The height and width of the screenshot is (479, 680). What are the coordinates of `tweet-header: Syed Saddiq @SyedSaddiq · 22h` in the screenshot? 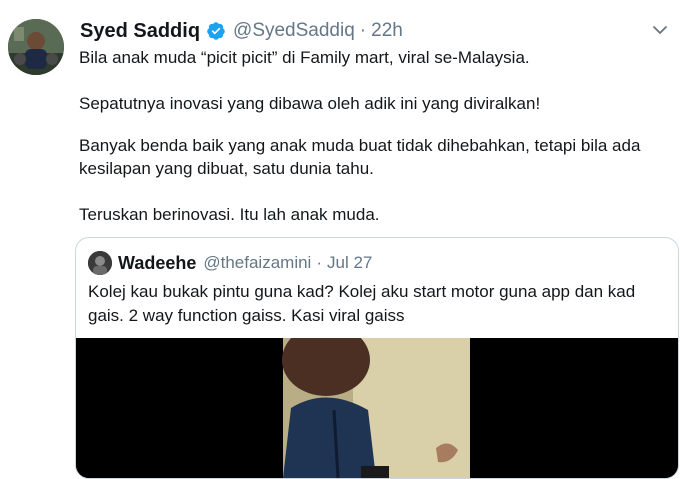 It's located at (241, 31).